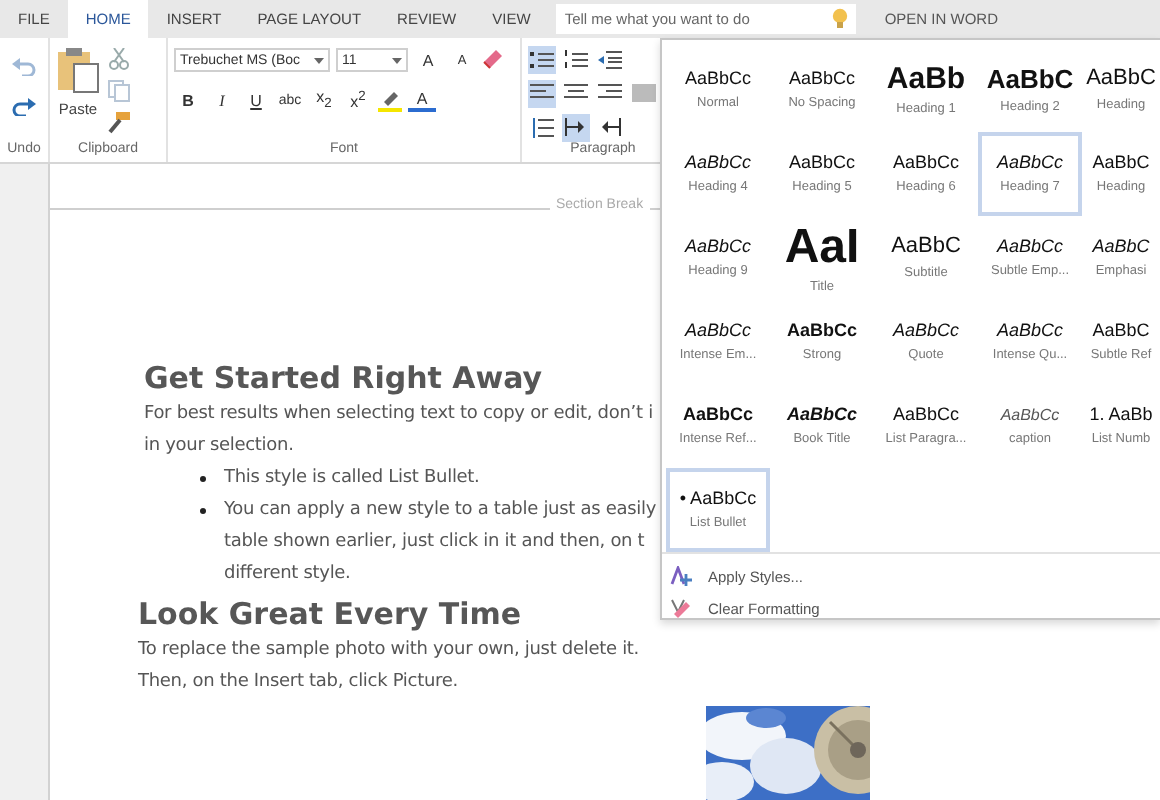 The width and height of the screenshot is (1160, 800). I want to click on numbering-button, so click(576, 59).